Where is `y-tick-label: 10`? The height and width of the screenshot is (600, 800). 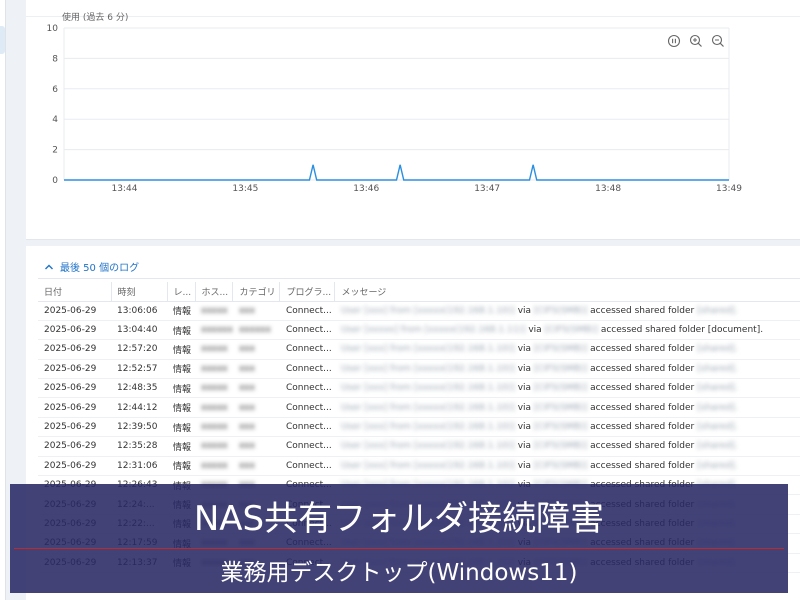 y-tick-label: 10 is located at coordinates (53, 29).